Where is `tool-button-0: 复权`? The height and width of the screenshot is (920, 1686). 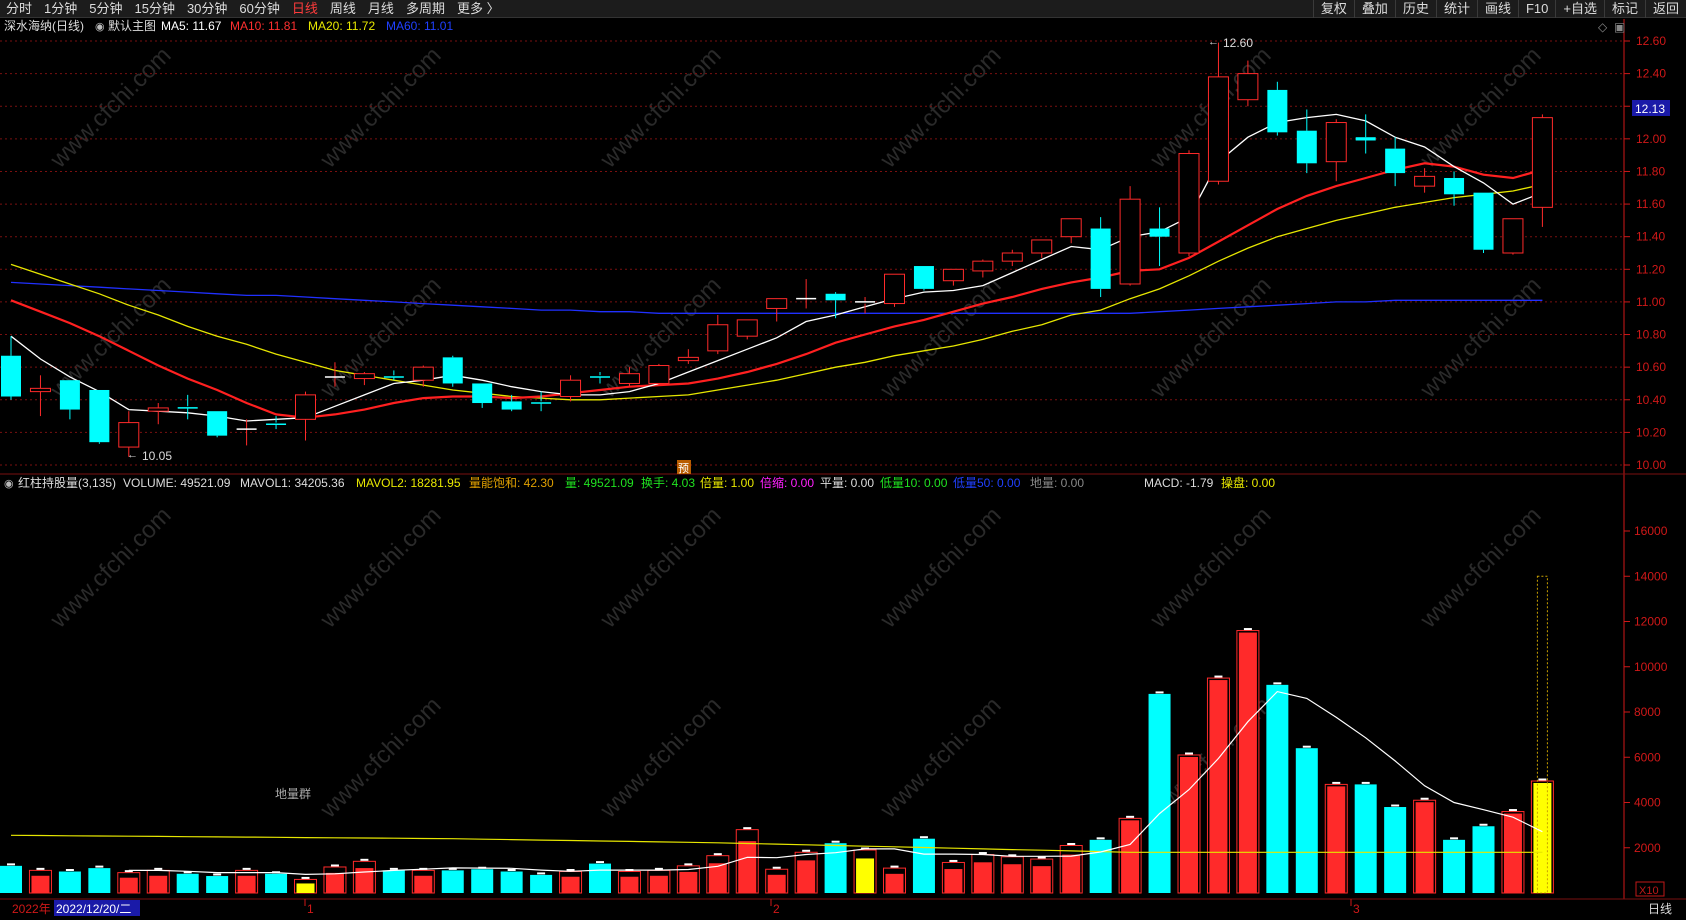
tool-button-0: 复权 is located at coordinates (1333, 9).